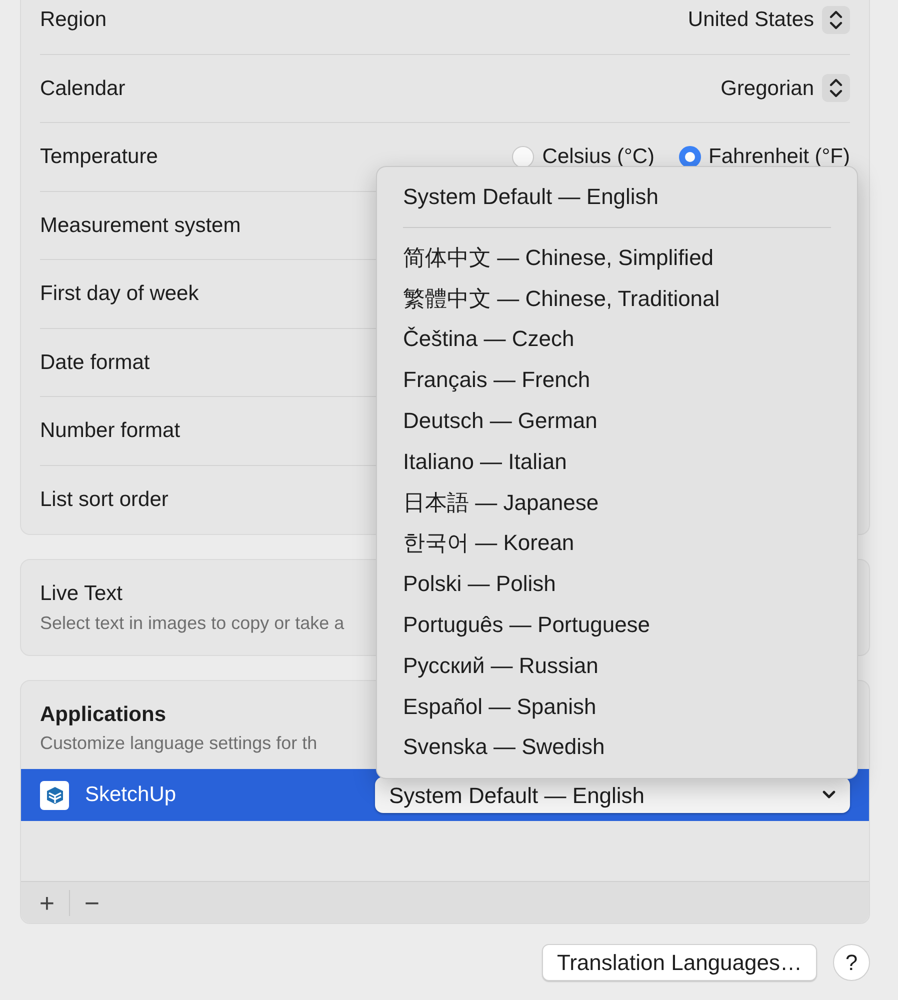  What do you see at coordinates (110, 431) in the screenshot?
I see `setting-label: Number format` at bounding box center [110, 431].